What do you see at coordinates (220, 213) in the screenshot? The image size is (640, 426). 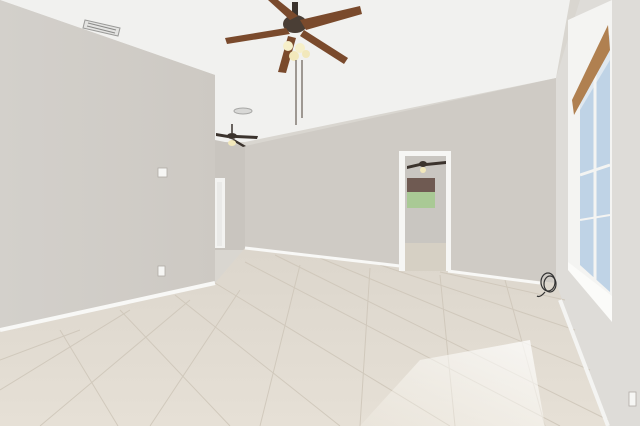 I see `doorway-left-wall` at bounding box center [220, 213].